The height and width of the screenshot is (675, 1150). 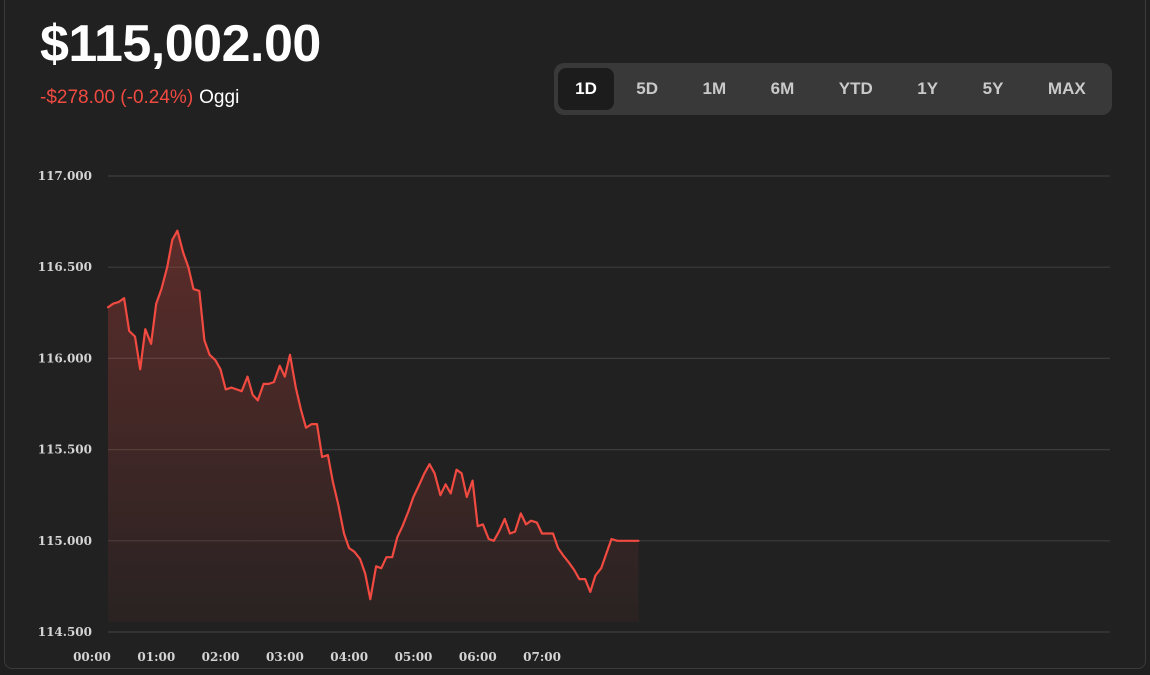 What do you see at coordinates (92, 657) in the screenshot?
I see `x-tick-label: 00:00` at bounding box center [92, 657].